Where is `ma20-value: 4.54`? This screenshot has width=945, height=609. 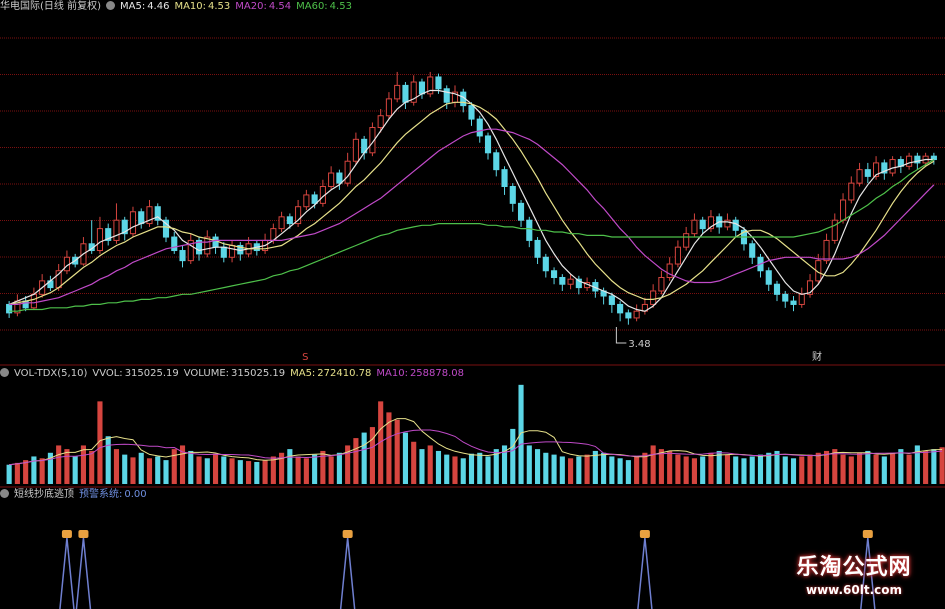 ma20-value: 4.54 is located at coordinates (280, 6).